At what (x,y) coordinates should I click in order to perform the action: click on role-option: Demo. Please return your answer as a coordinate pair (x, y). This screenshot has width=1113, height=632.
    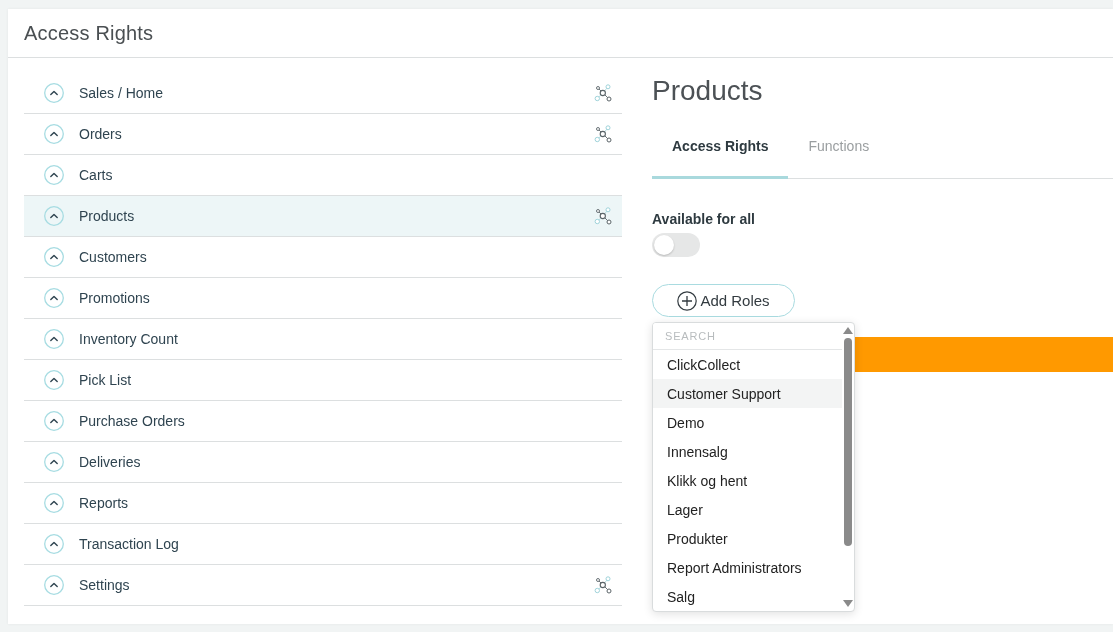
    Looking at the image, I should click on (747, 422).